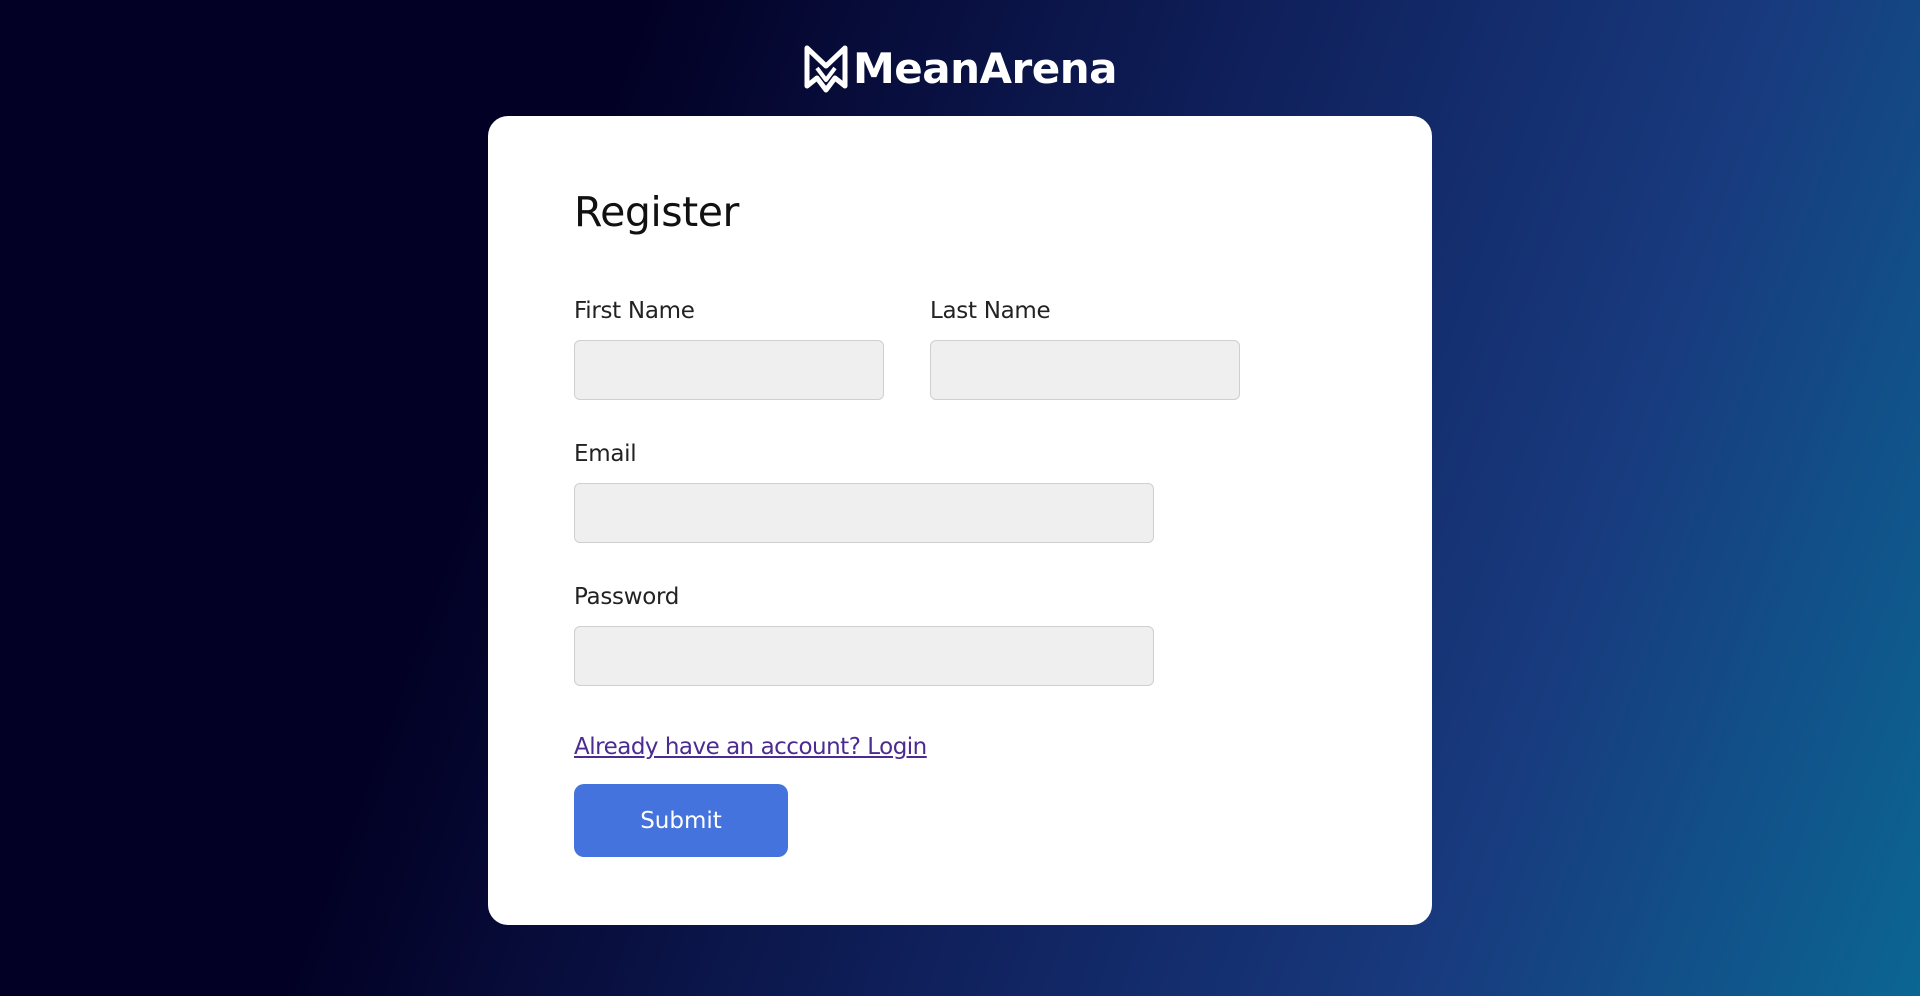 The height and width of the screenshot is (996, 1920). I want to click on brand-header: MeanArena, so click(960, 69).